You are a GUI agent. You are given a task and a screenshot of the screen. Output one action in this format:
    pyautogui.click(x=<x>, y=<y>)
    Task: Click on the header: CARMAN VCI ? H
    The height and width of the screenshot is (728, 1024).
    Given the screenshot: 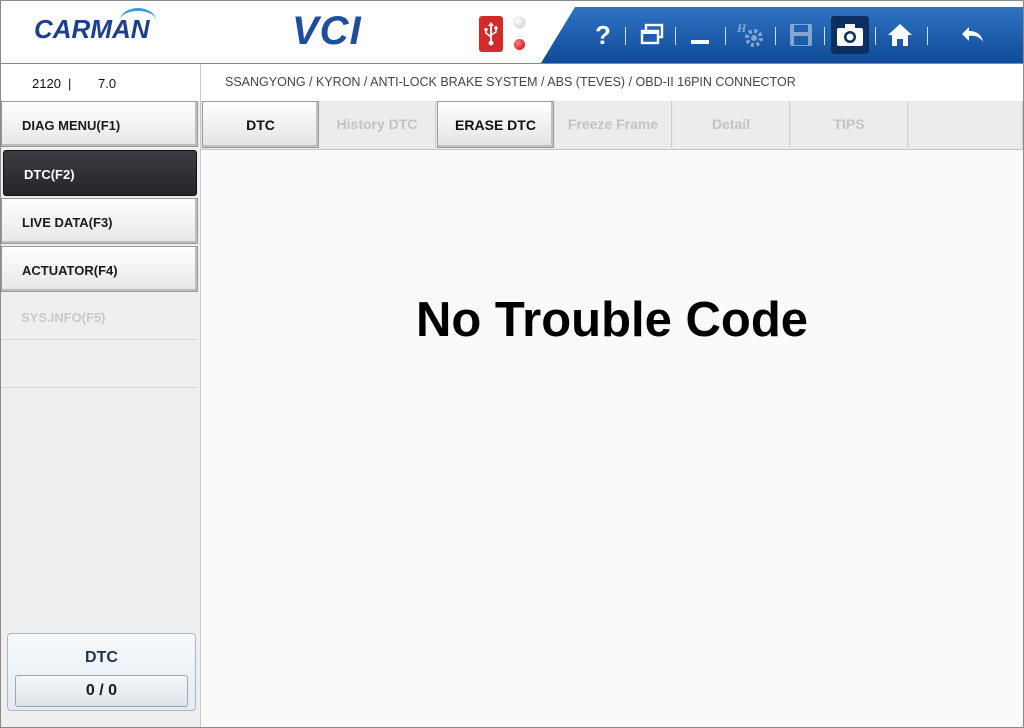 What is the action you would take?
    pyautogui.click(x=512, y=32)
    